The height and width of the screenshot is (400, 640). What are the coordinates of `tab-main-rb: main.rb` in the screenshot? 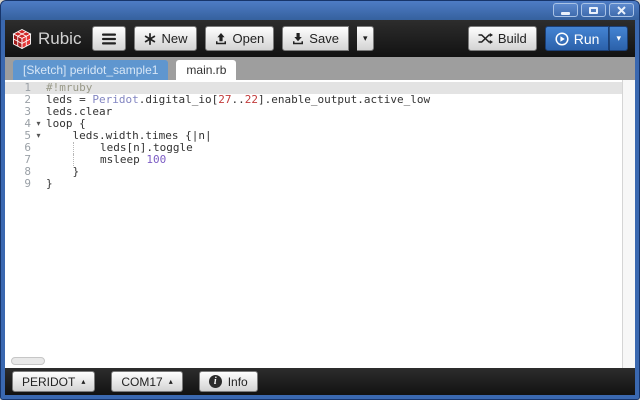 It's located at (206, 70).